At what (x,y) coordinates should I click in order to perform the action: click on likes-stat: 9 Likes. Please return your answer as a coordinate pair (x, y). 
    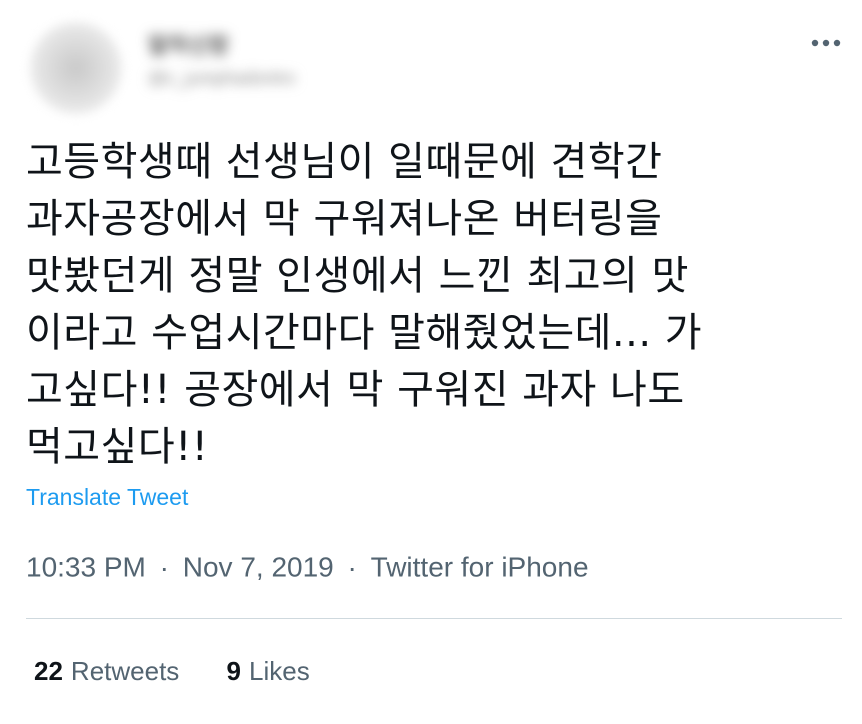
    Looking at the image, I should click on (268, 671).